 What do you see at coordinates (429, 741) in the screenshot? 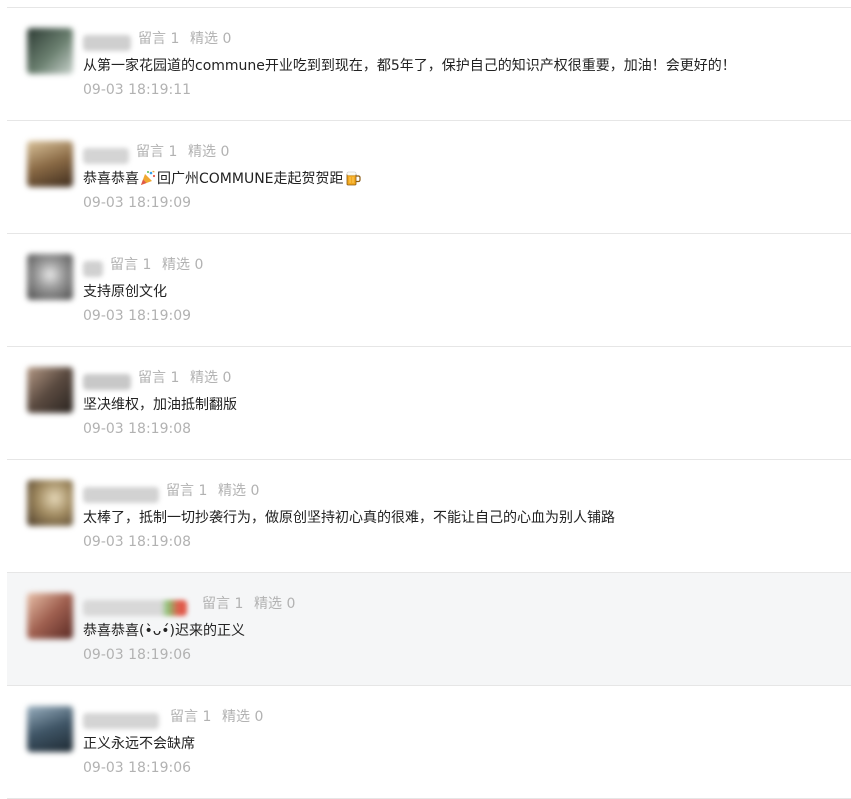
I see `comment-item: 留言 1 精选 0 正义永远不会缺席 09-03 18:19:06` at bounding box center [429, 741].